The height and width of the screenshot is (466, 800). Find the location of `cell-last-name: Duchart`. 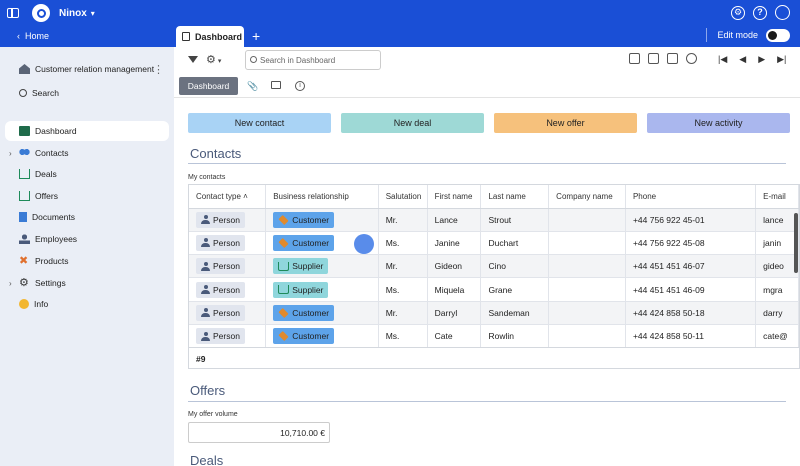

cell-last-name: Duchart is located at coordinates (515, 243).